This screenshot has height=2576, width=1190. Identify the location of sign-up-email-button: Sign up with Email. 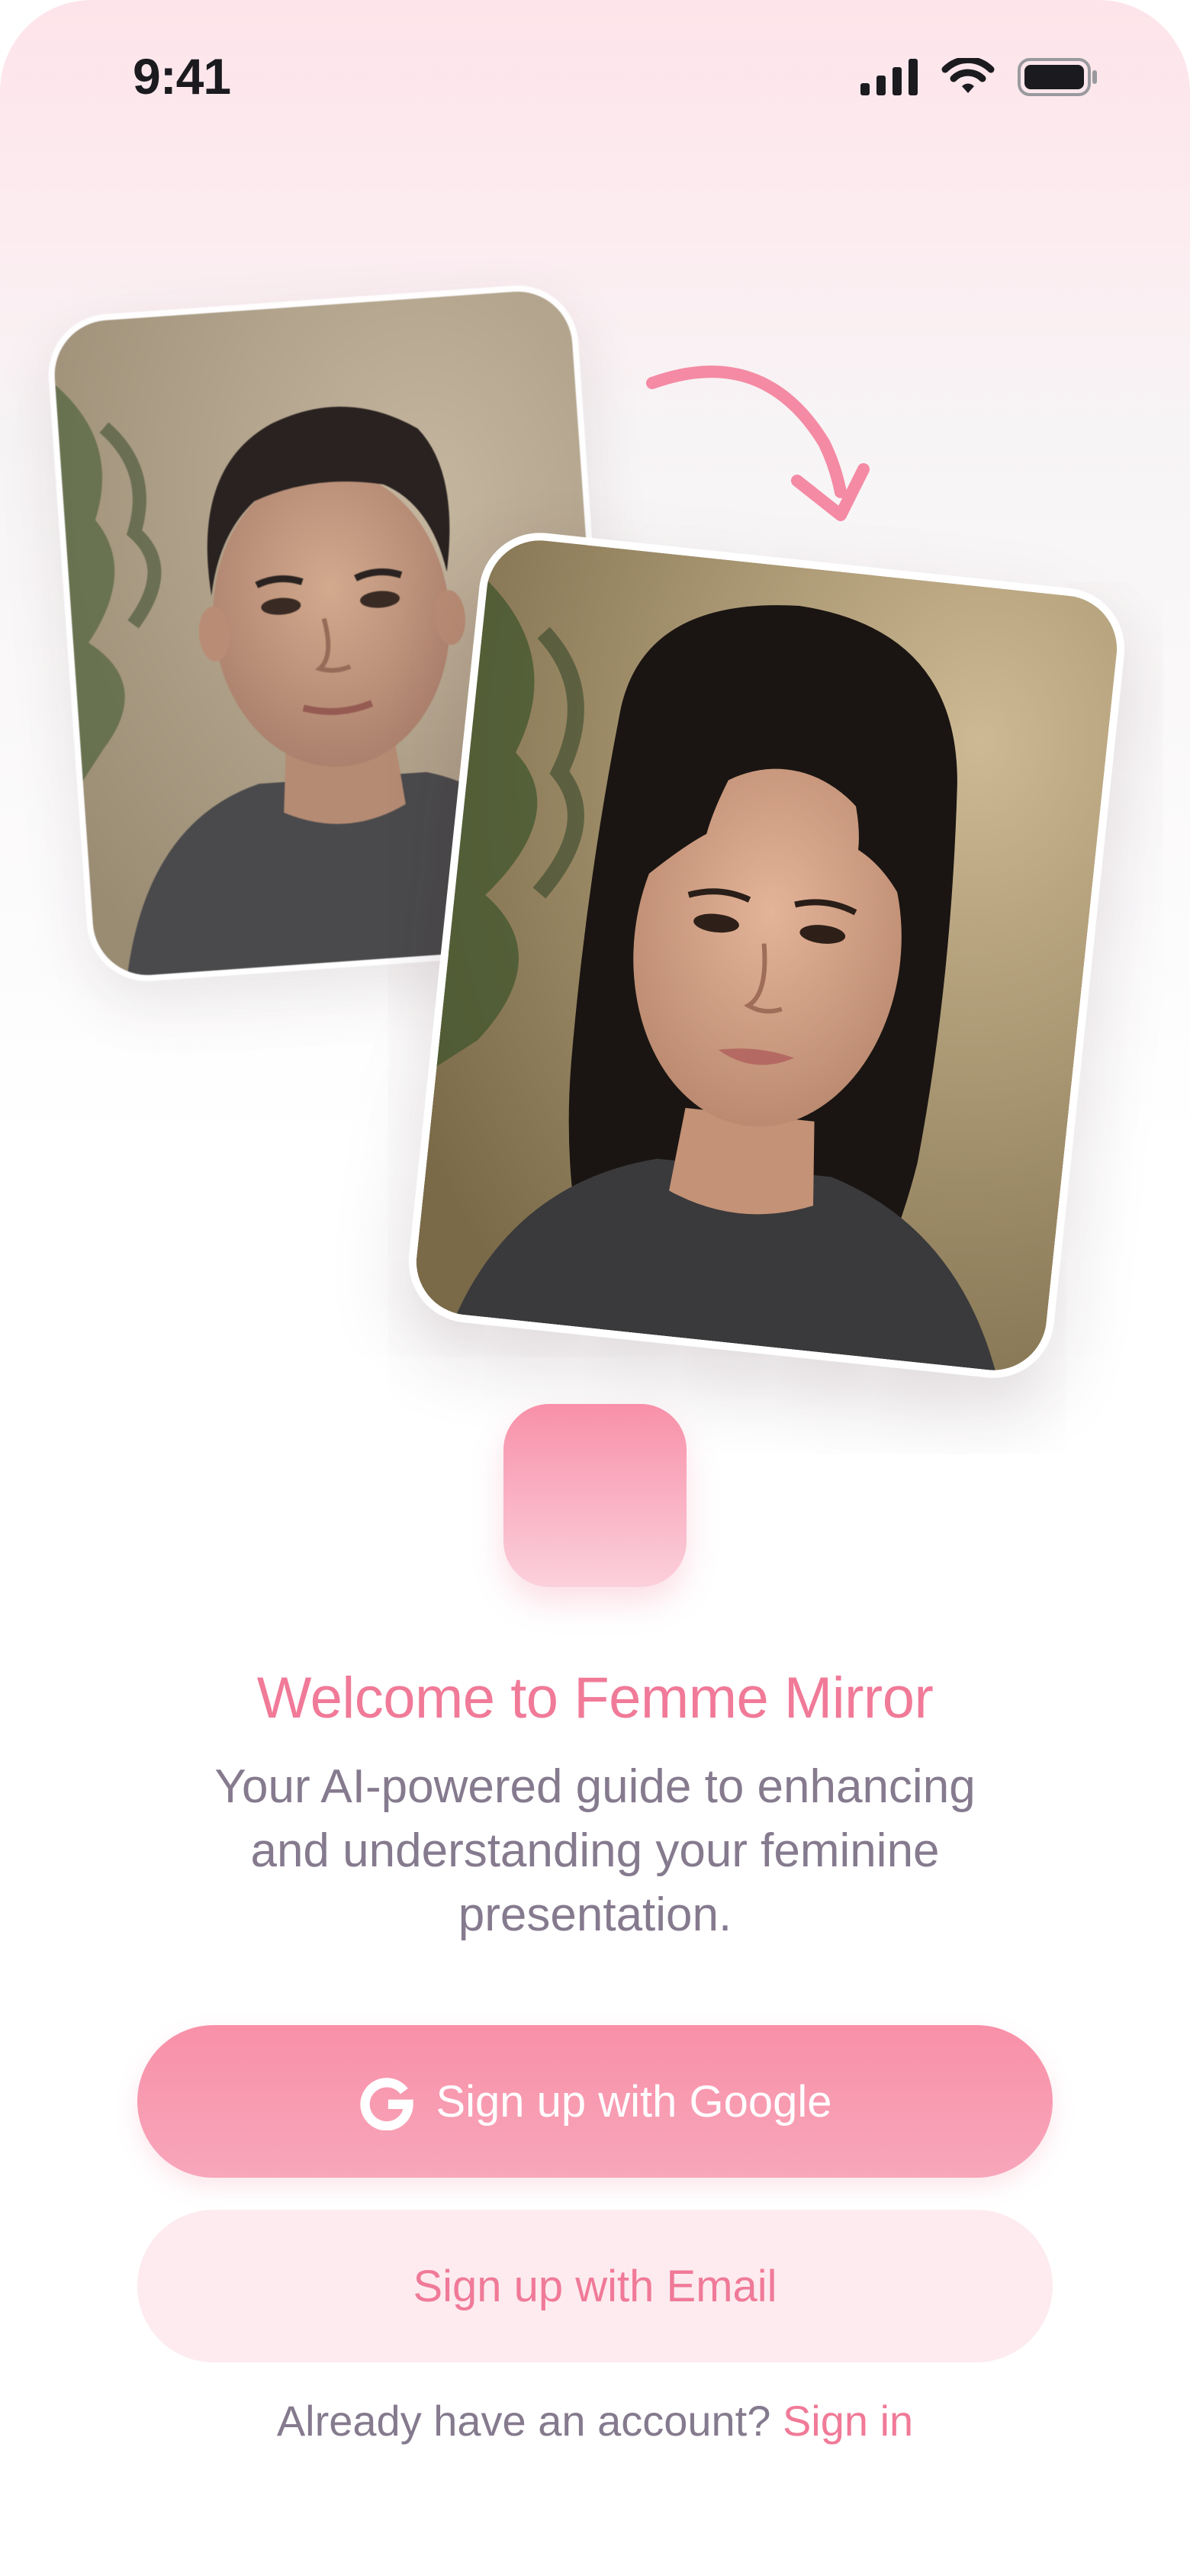
(595, 2286).